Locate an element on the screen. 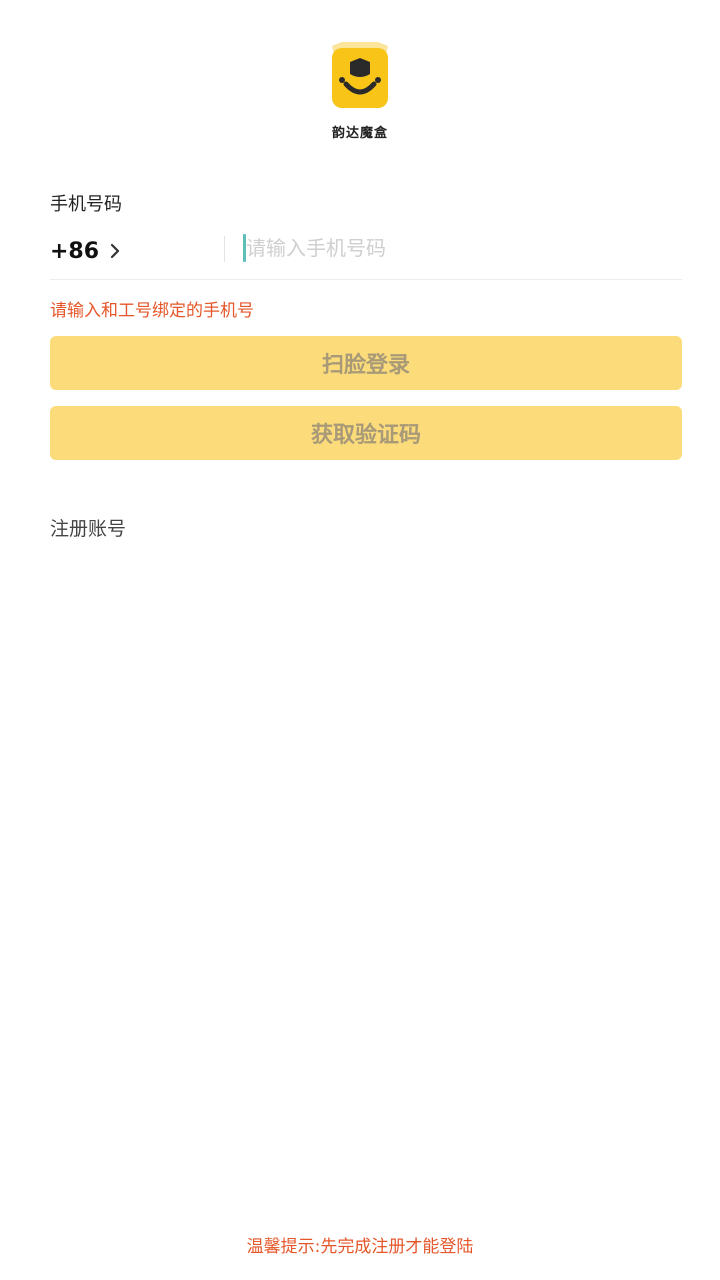 This screenshot has height=1280, width=720. phone-input-row: +86 is located at coordinates (366, 251).